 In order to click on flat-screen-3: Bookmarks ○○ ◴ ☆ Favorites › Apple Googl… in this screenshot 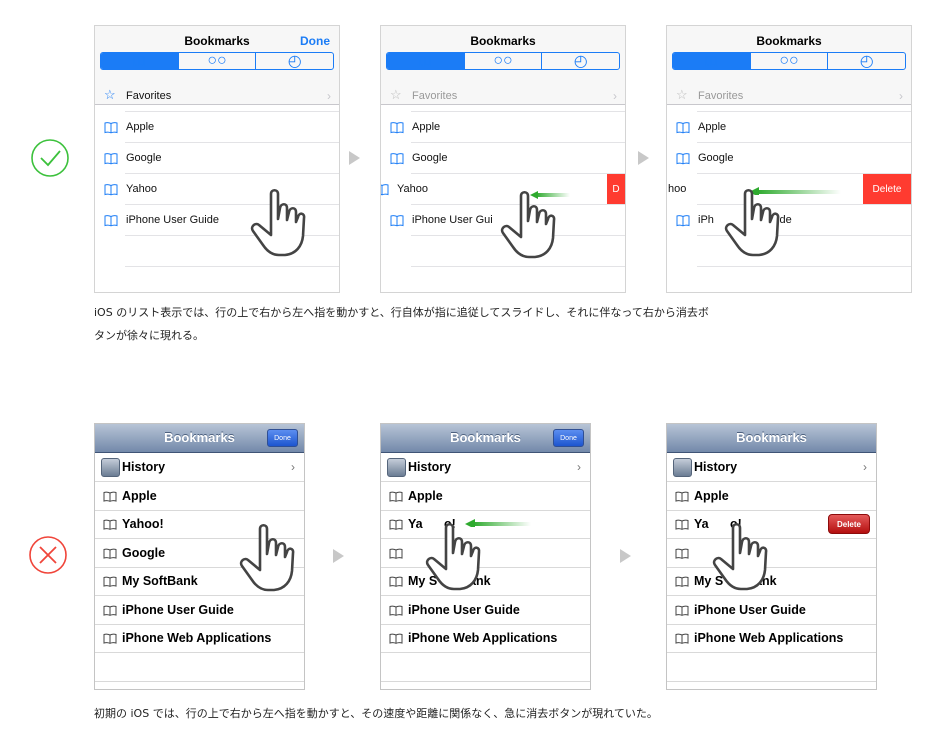, I will do `click(789, 159)`.